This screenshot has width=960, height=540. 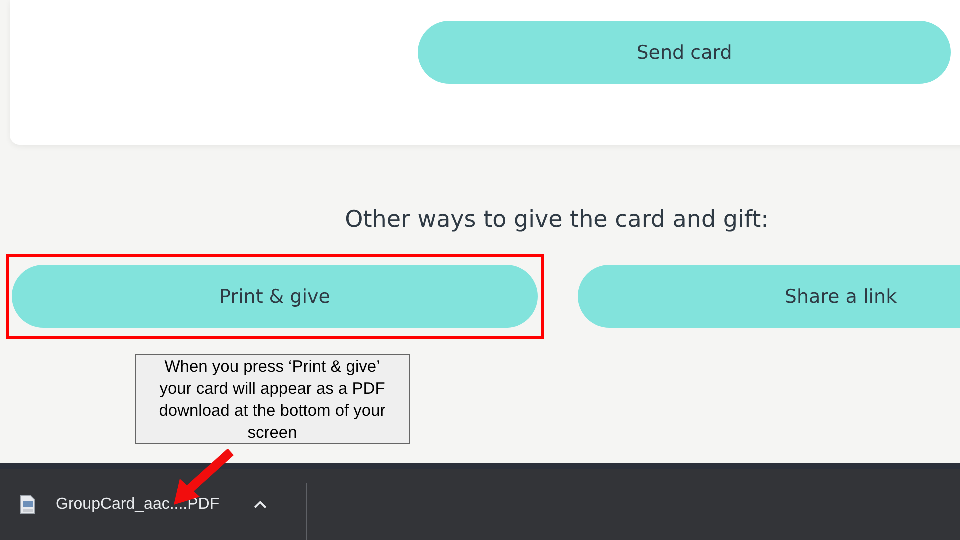 What do you see at coordinates (769, 296) in the screenshot?
I see `option-button: Share a link` at bounding box center [769, 296].